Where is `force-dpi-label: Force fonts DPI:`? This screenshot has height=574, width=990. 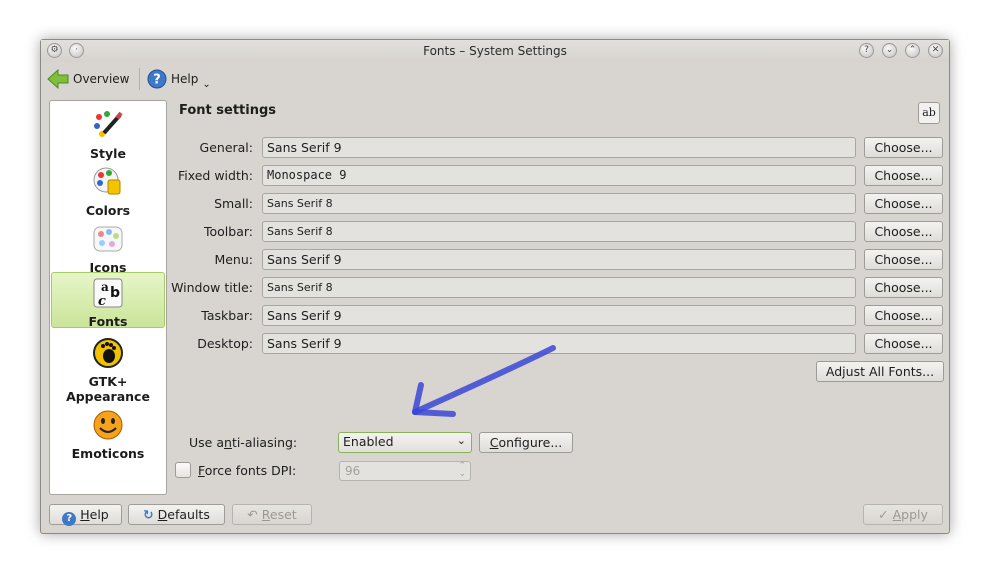
force-dpi-label: Force fonts DPI: is located at coordinates (247, 470).